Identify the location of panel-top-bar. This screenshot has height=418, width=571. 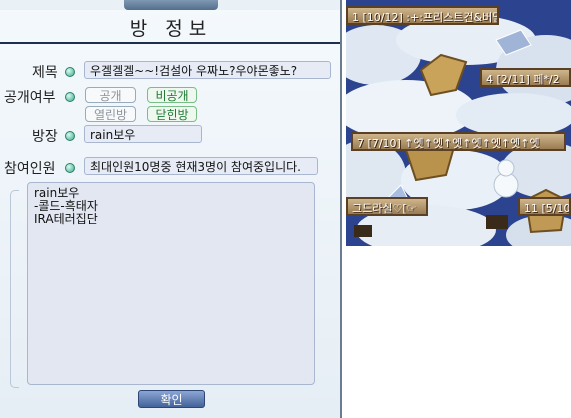
(171, 5).